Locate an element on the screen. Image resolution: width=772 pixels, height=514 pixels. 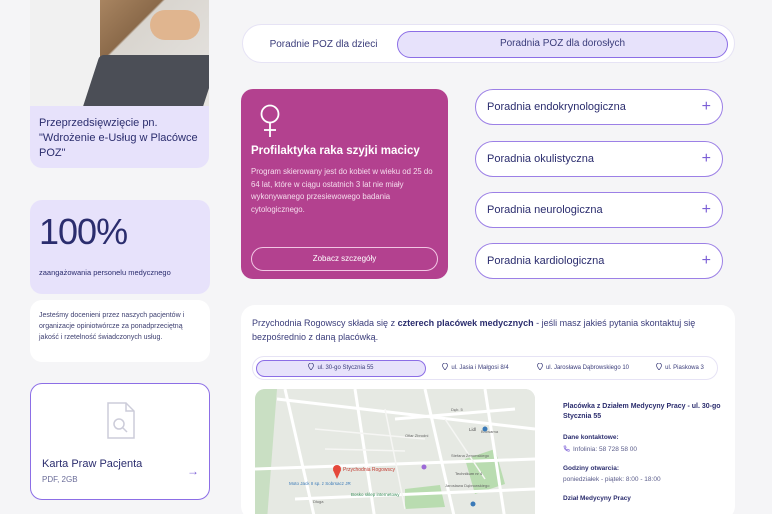
document-card: Karta Praw Pacjenta PDF, 2GB → is located at coordinates (120, 441).